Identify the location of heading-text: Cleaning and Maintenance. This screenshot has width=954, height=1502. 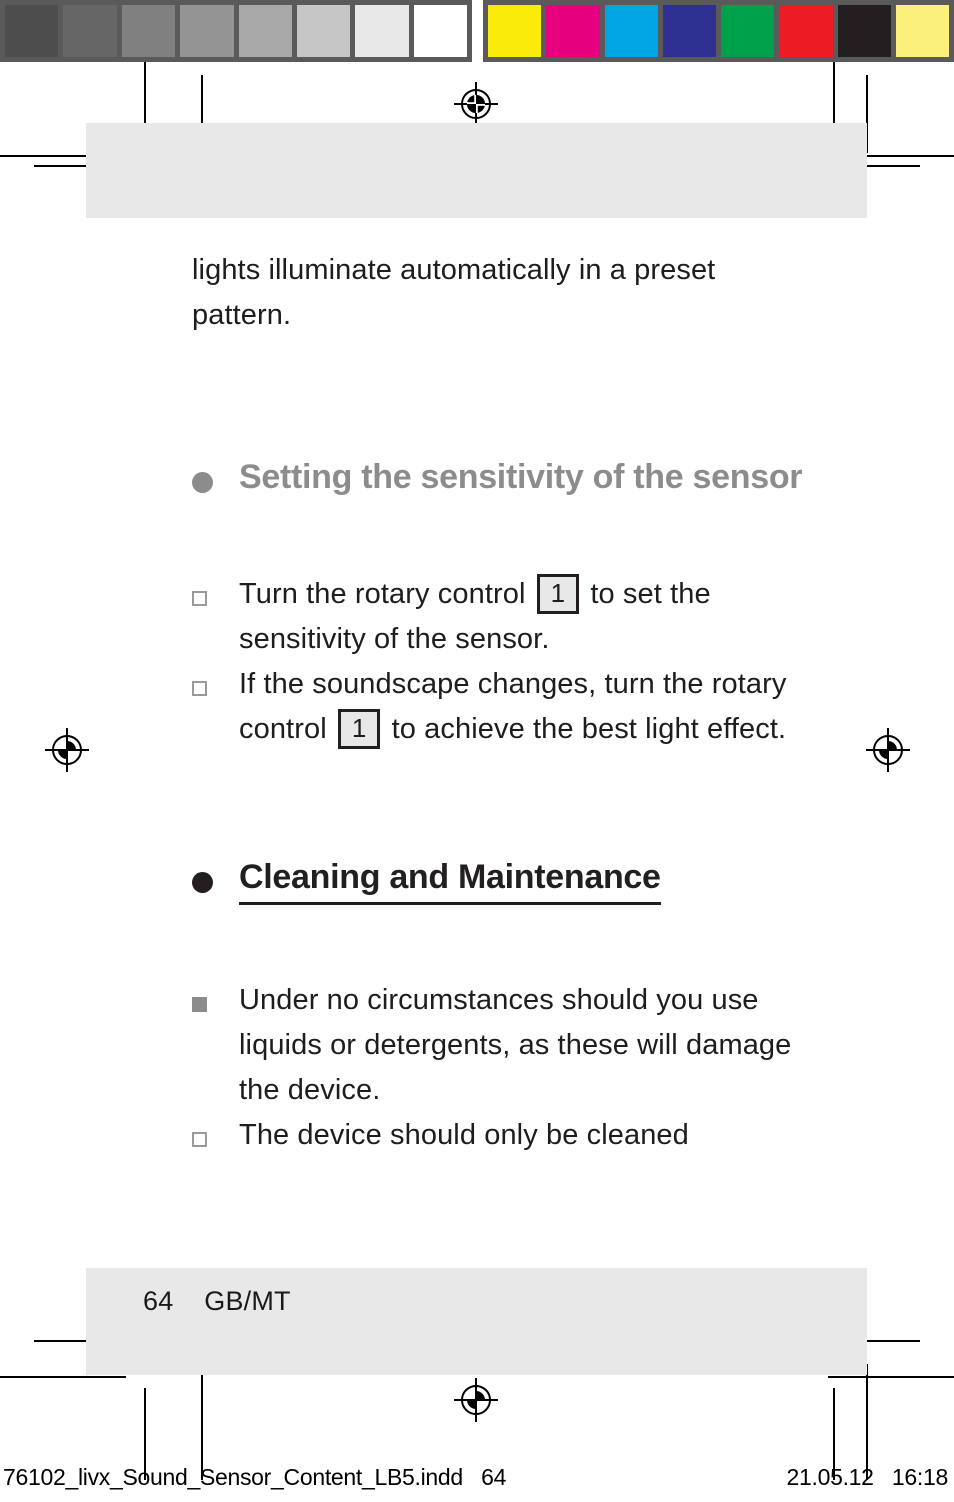
(450, 880).